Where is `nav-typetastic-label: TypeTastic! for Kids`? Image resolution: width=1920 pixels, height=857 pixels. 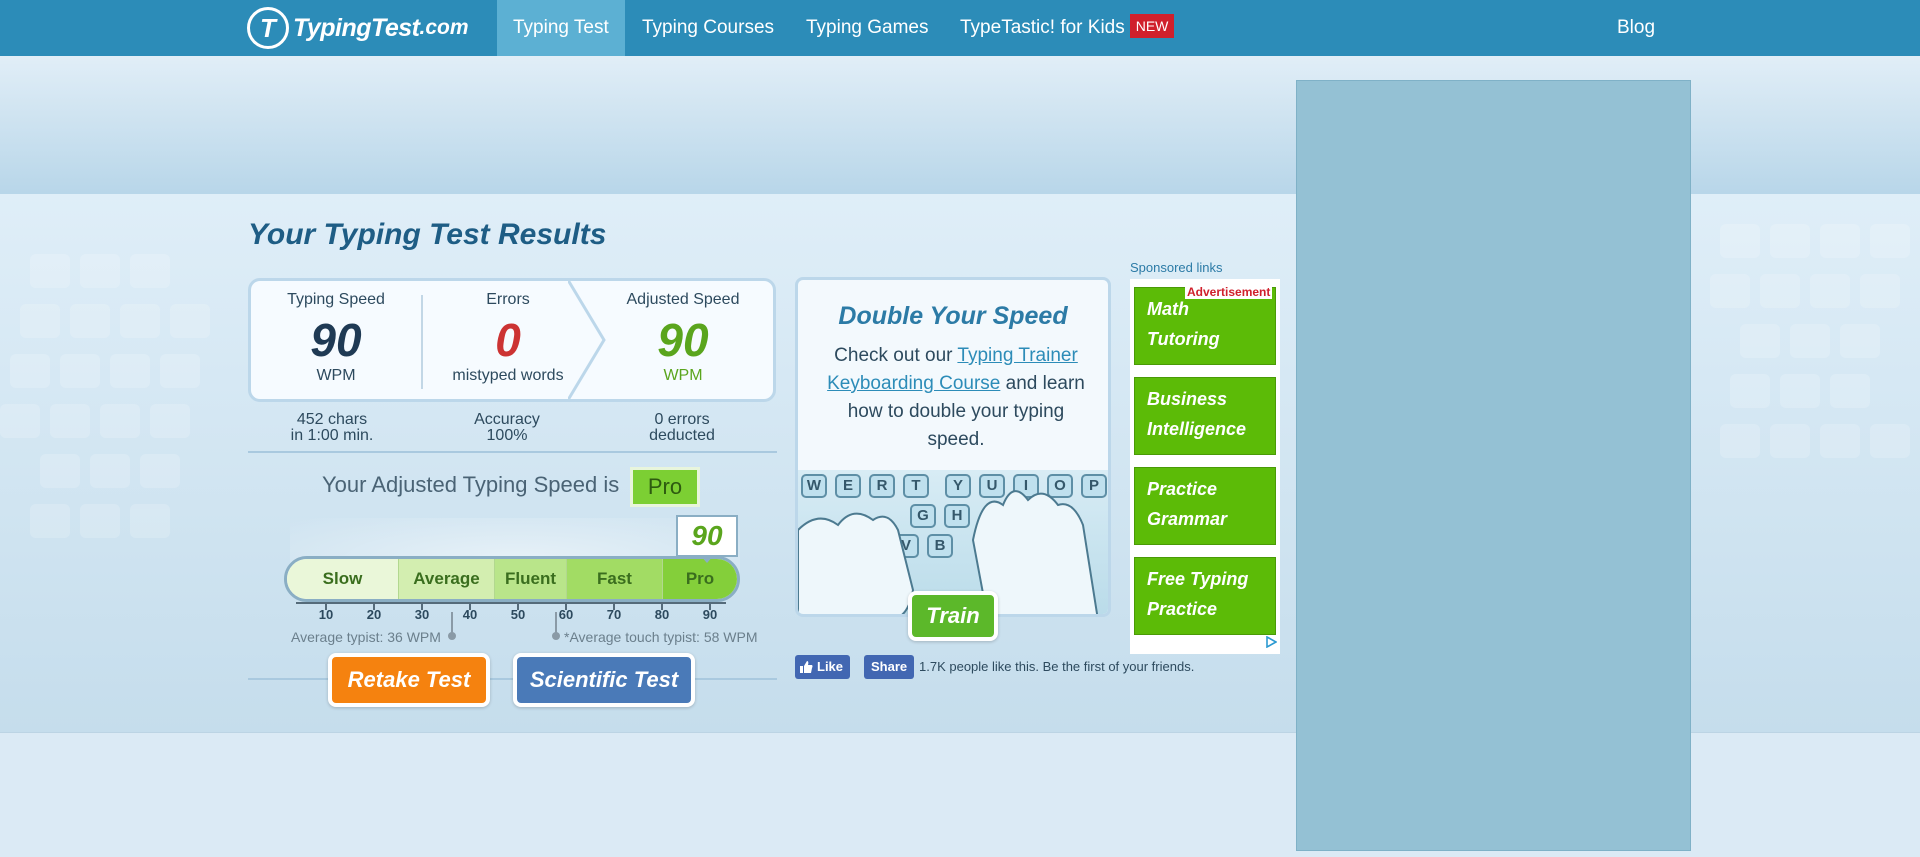 nav-typetastic-label: TypeTastic! for Kids is located at coordinates (1042, 27).